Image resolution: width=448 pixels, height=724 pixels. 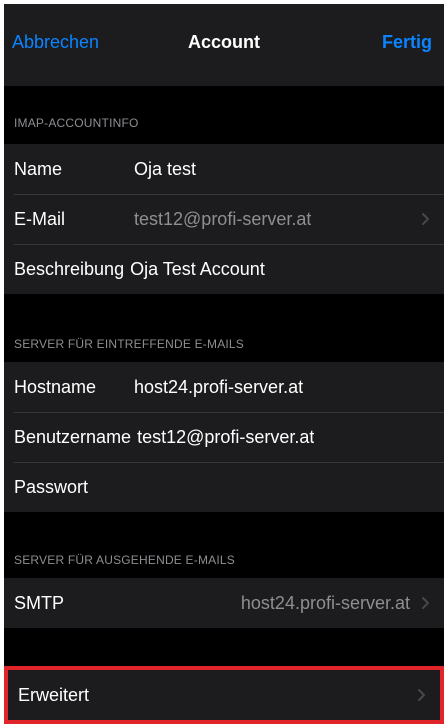 I want to click on page-title: Account, so click(x=224, y=42).